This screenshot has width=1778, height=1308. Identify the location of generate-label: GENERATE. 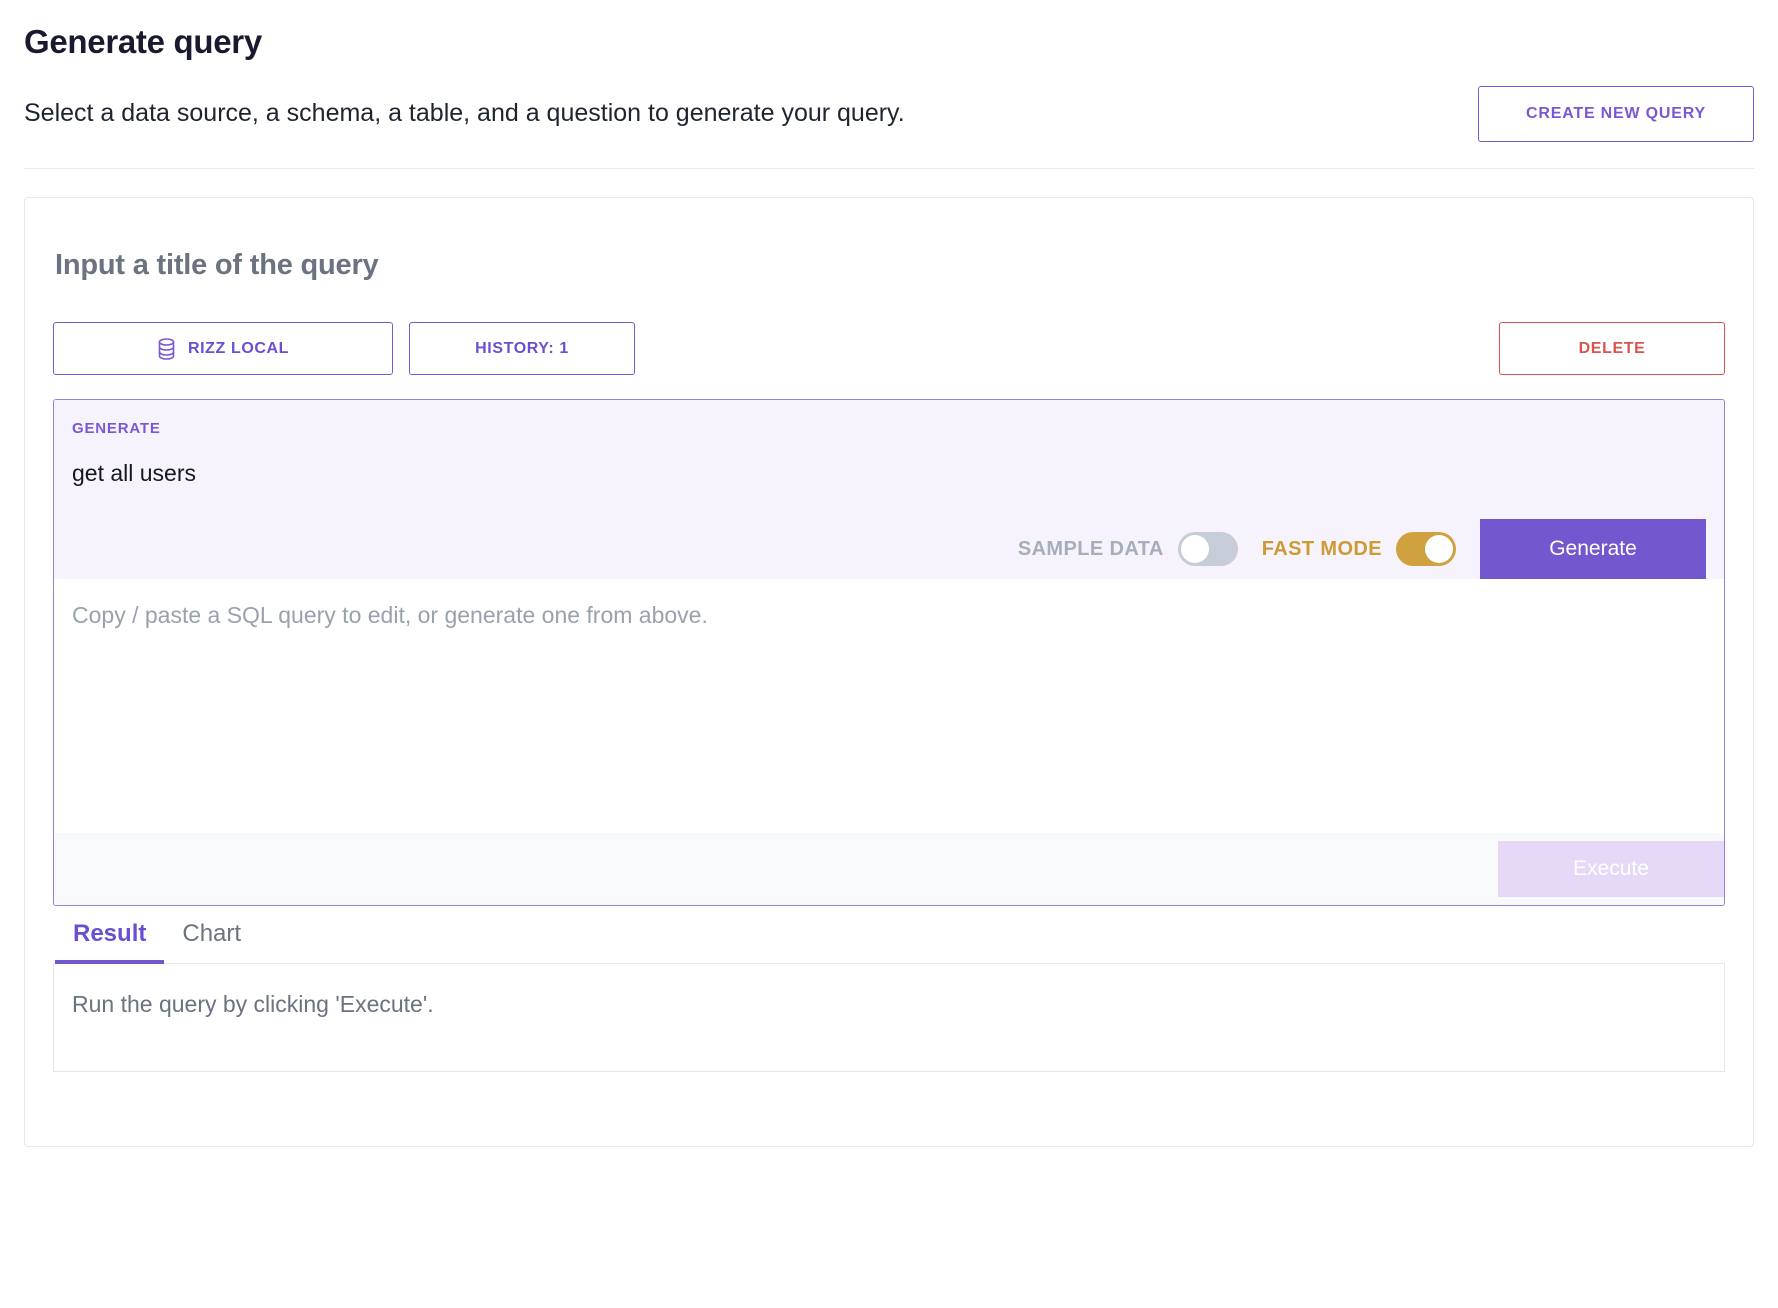
(116, 429).